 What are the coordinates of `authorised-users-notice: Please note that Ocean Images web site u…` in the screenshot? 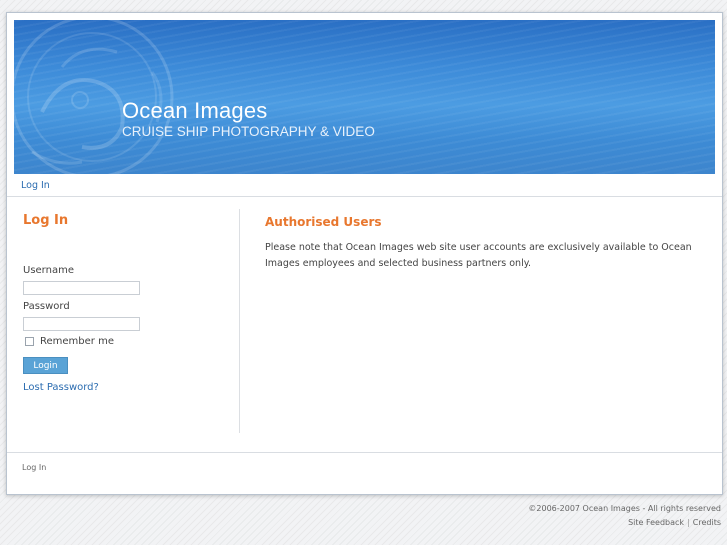 It's located at (478, 255).